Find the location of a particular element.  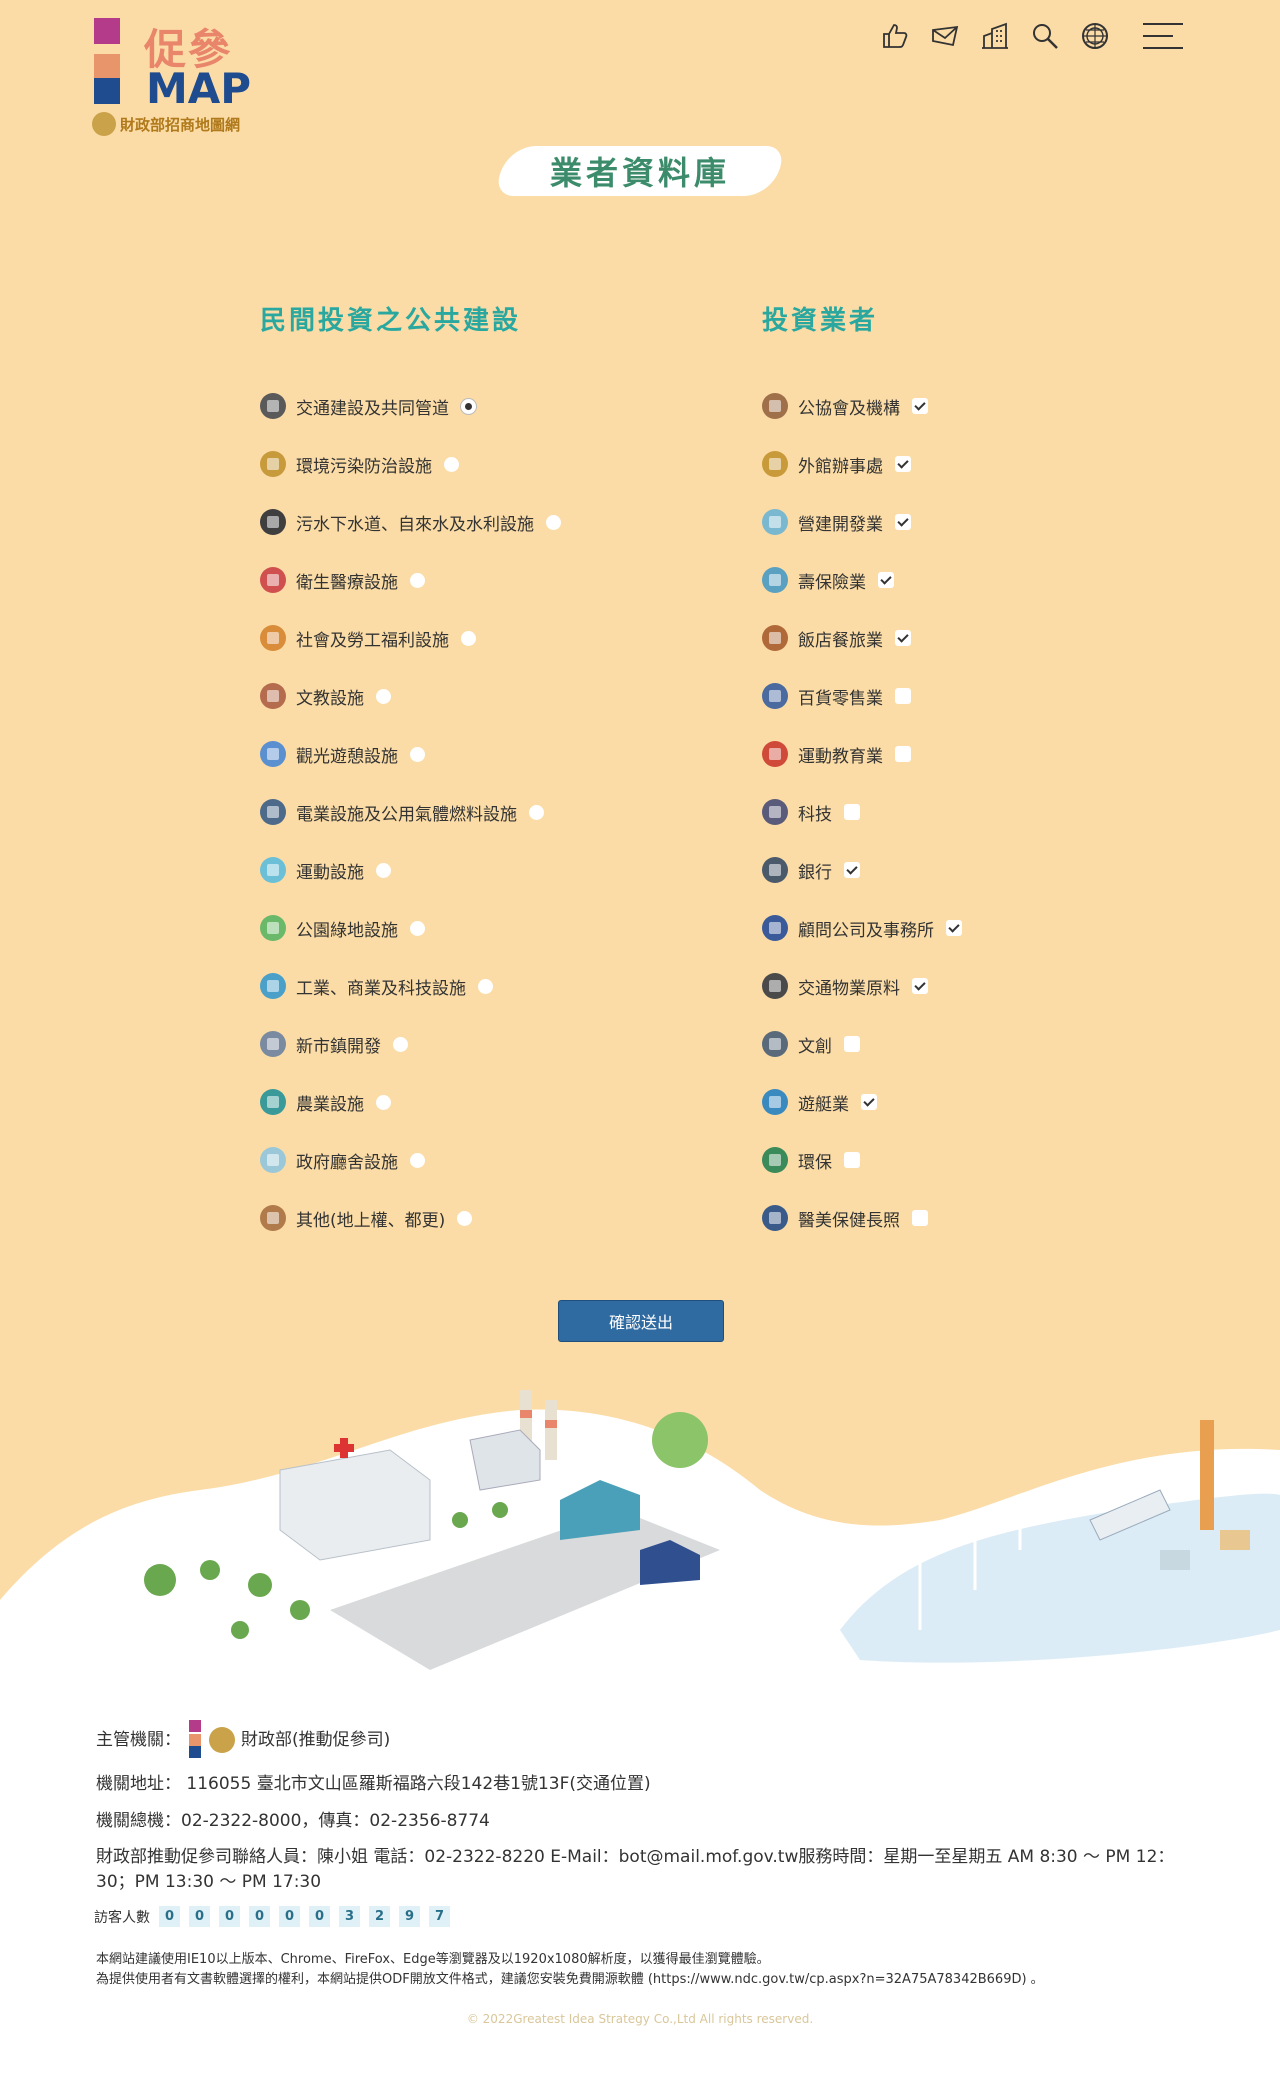

investor-option: 科技 is located at coordinates (862, 812).